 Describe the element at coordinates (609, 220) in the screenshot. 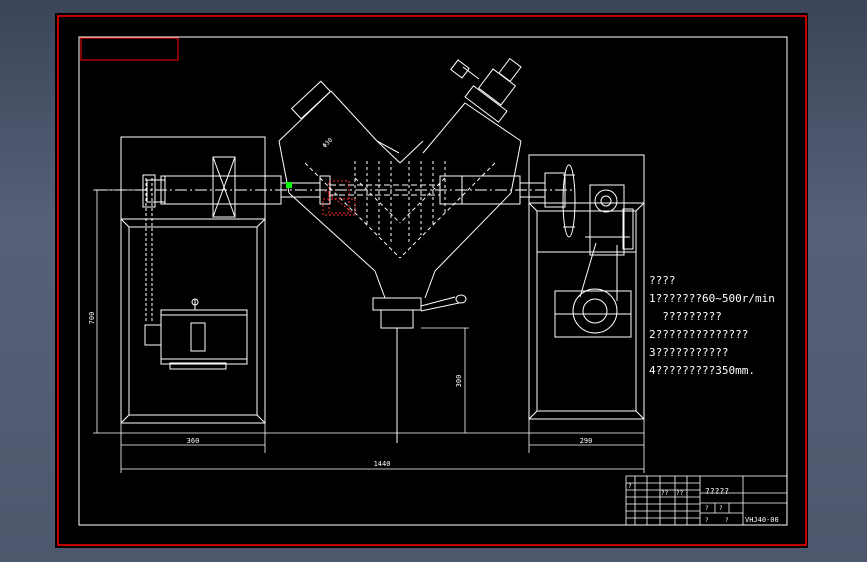

I see `gearbox` at that location.